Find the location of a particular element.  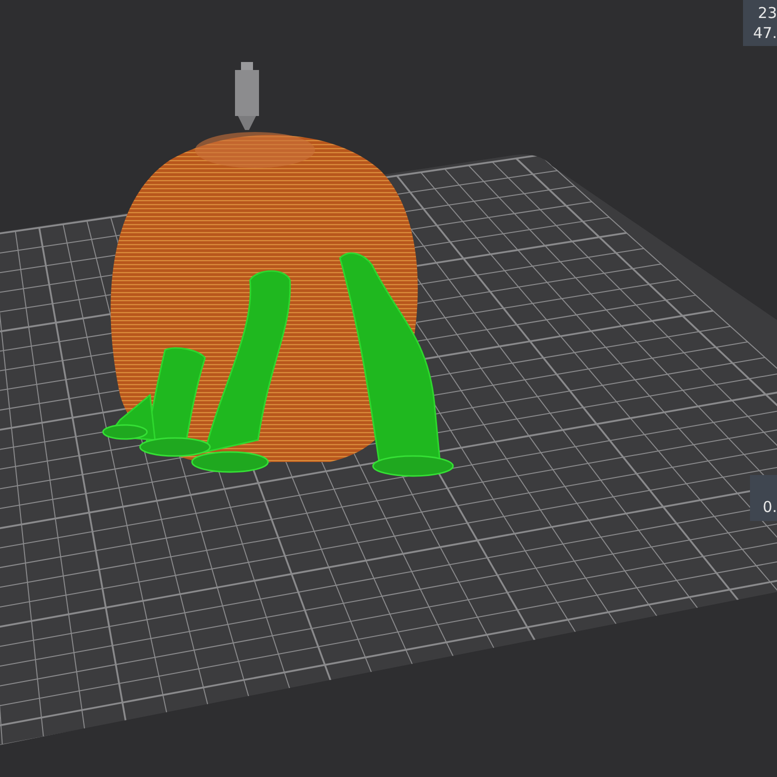

readout-value: 47. is located at coordinates (764, 33).